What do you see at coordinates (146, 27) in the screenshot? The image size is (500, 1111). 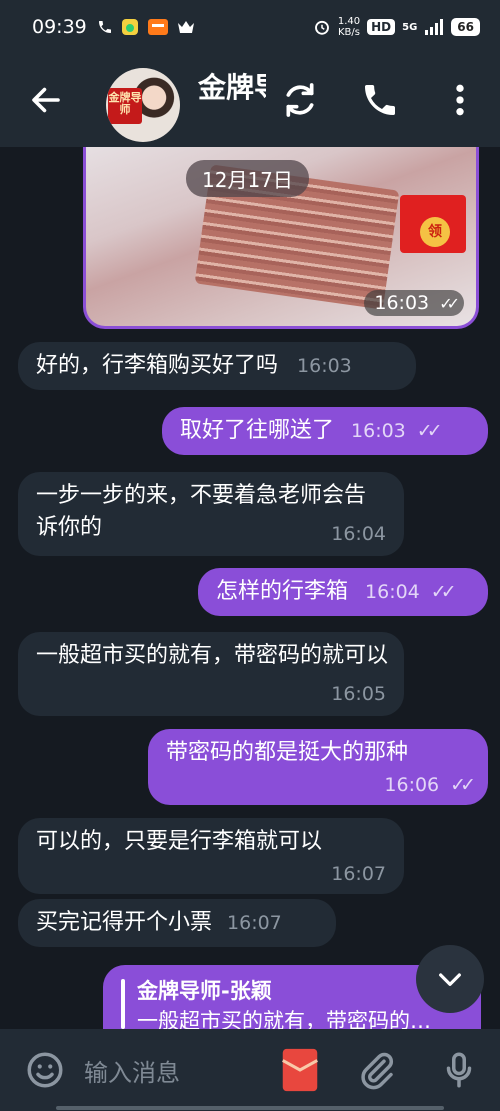 I see `status-notification-icons` at bounding box center [146, 27].